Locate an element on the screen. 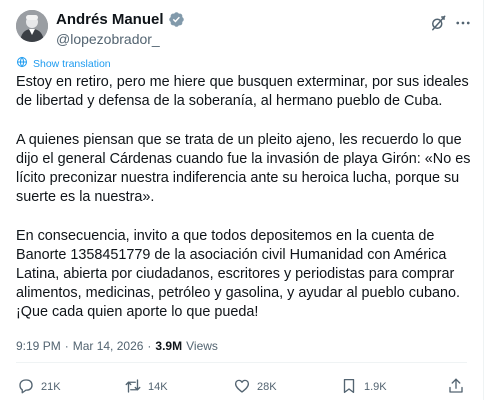  author-name-line: Andrés Manuel is located at coordinates (120, 19).